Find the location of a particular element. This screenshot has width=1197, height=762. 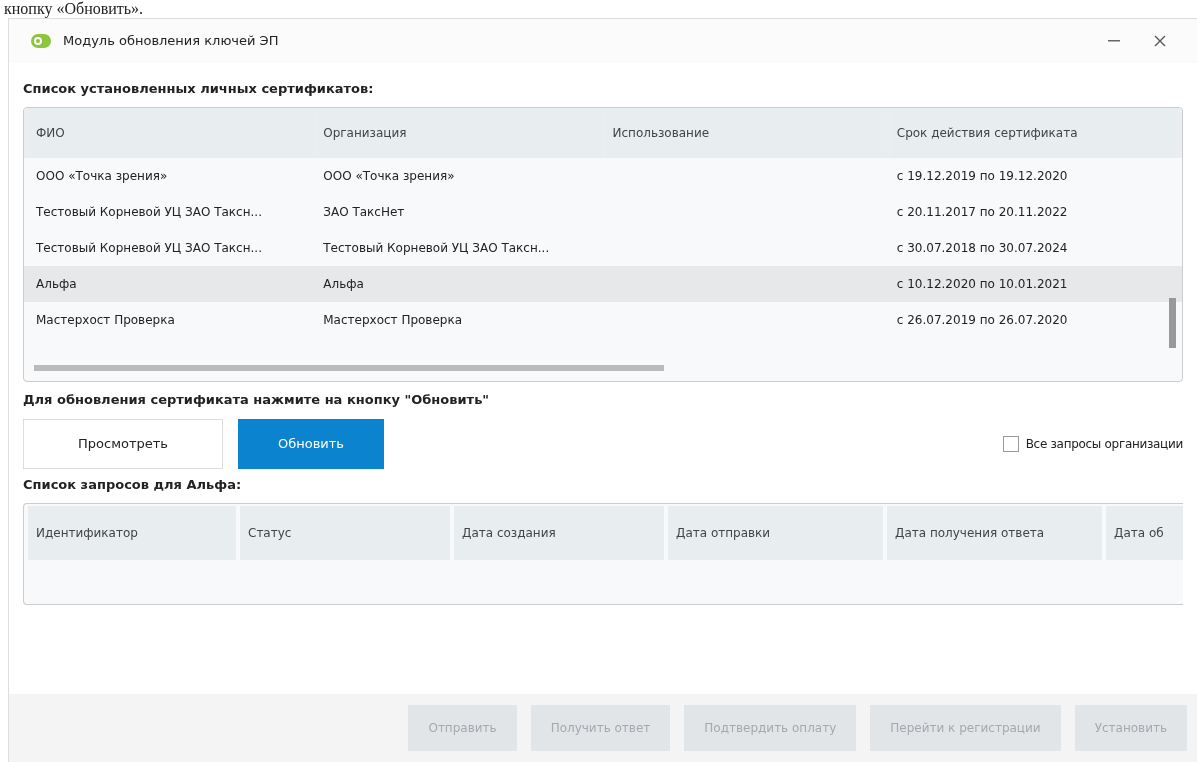

table-cell: с 20.11.2017 по 20.11.2022 is located at coordinates (982, 211).